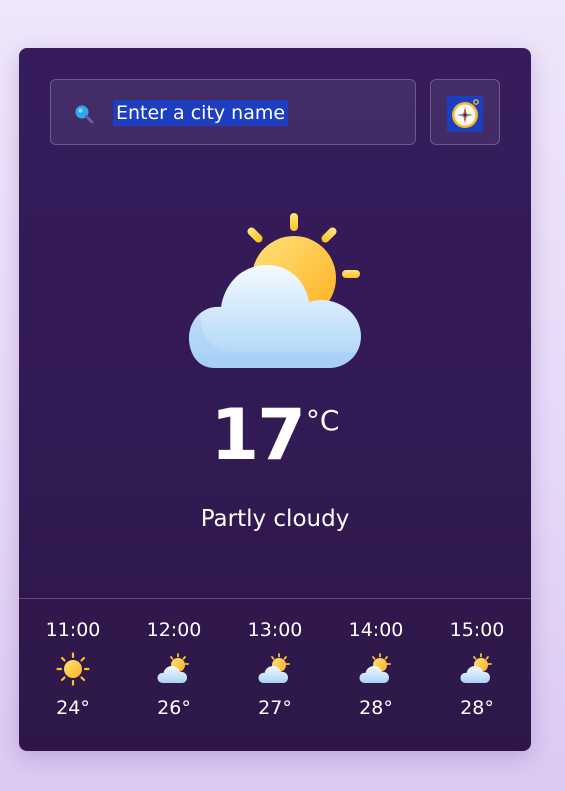 This screenshot has width=565, height=791. What do you see at coordinates (73, 708) in the screenshot?
I see `hour-temperature: 24°` at bounding box center [73, 708].